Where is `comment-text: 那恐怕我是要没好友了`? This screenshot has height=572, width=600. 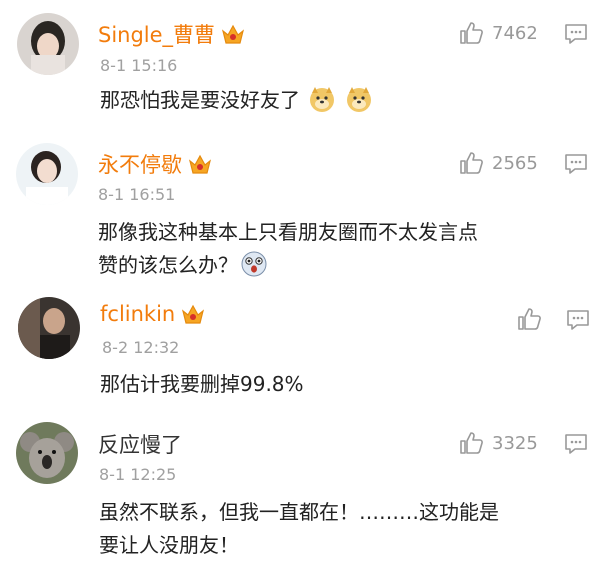 comment-text: 那恐怕我是要没好友了 is located at coordinates (236, 100).